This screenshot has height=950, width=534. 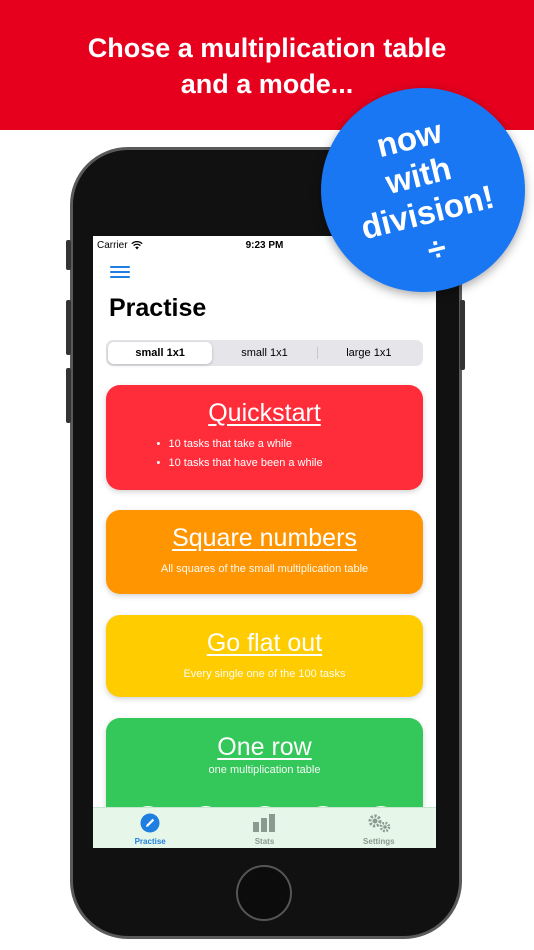 What do you see at coordinates (264, 674) in the screenshot?
I see `go-flat-out-desc: Every single one of the 100 tasks` at bounding box center [264, 674].